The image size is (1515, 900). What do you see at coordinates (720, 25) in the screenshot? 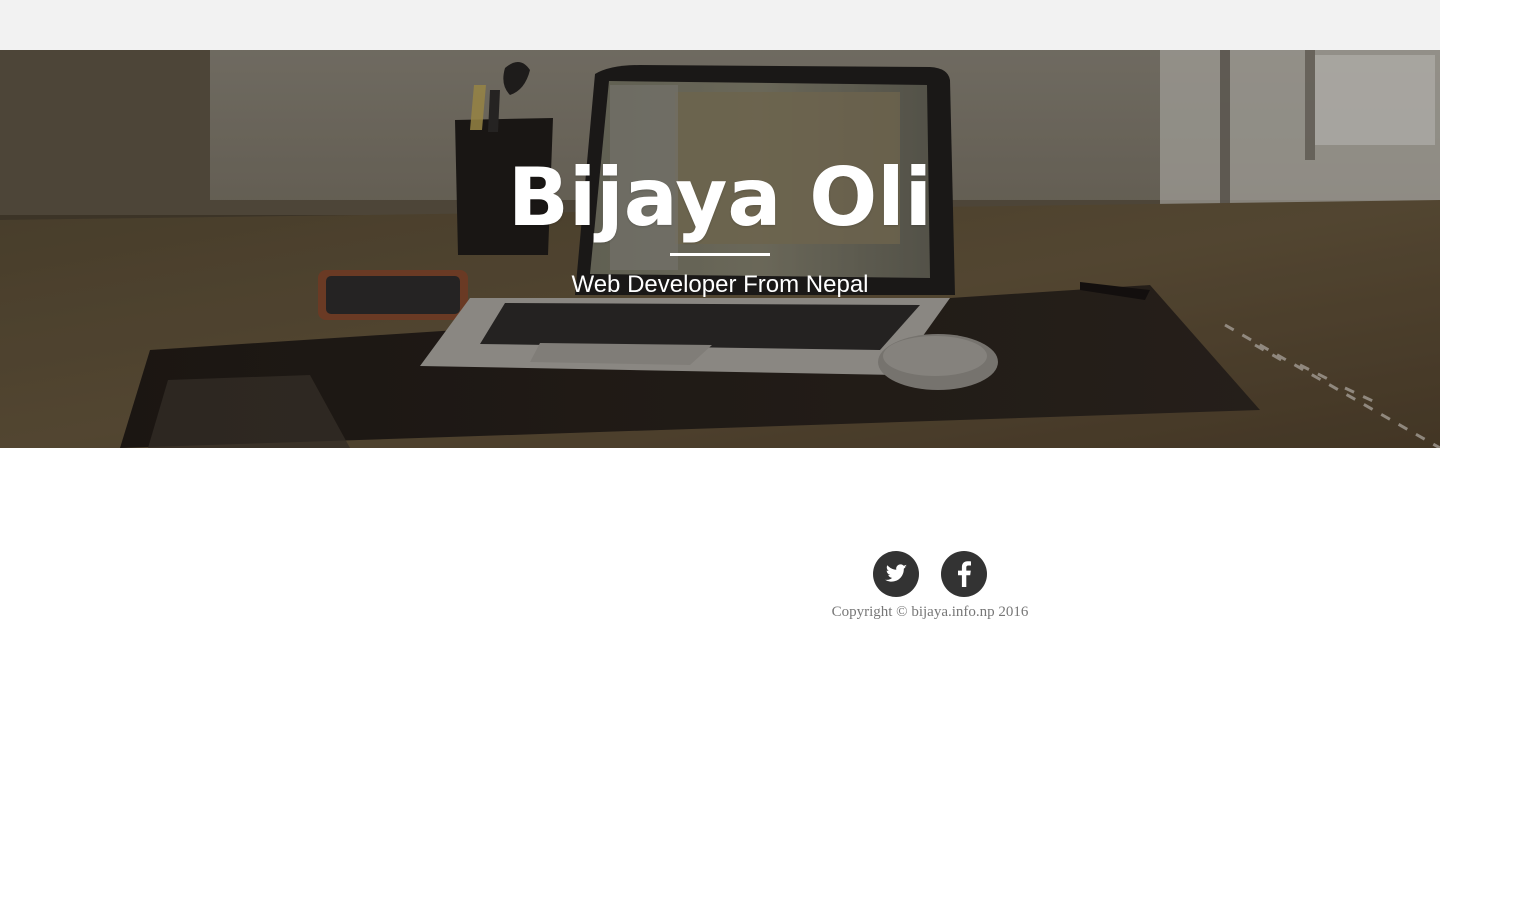
I see `top-navbar` at bounding box center [720, 25].